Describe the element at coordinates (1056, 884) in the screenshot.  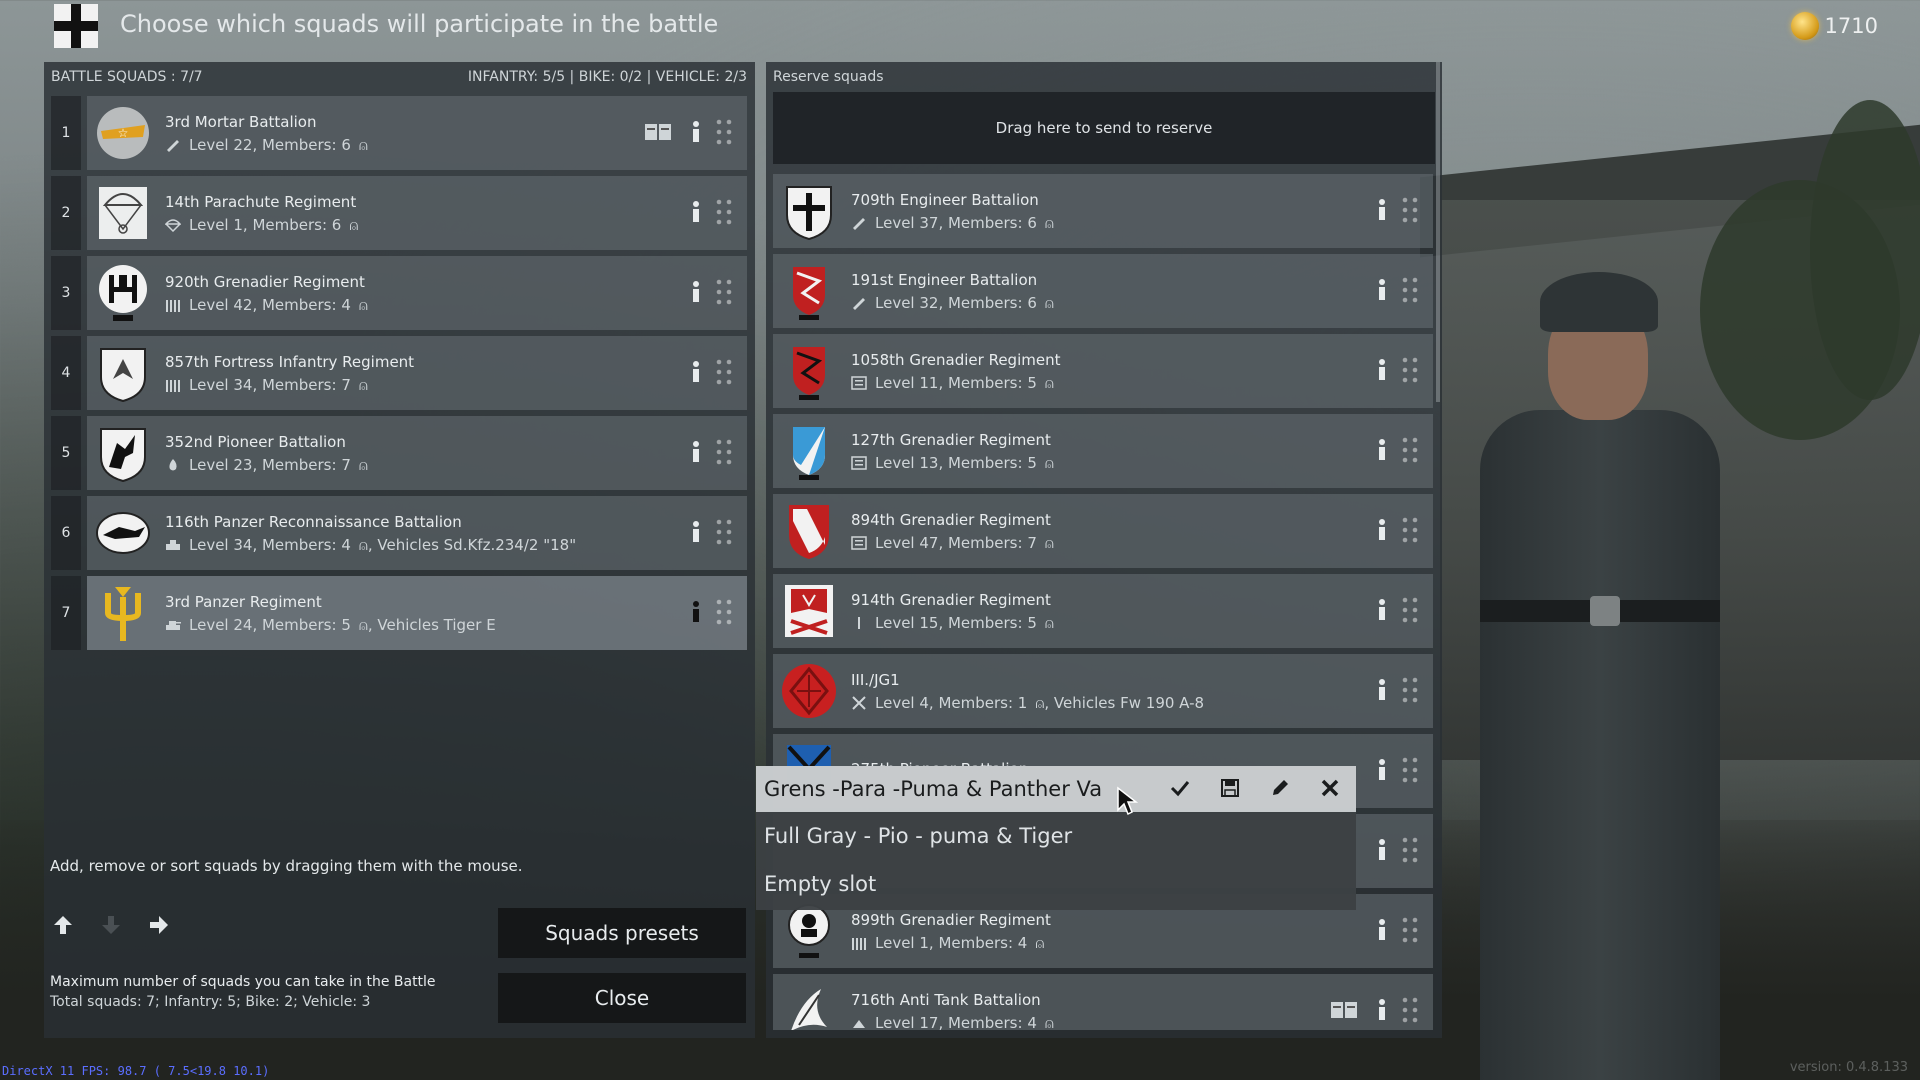
I see `preset-item: Empty slot` at that location.